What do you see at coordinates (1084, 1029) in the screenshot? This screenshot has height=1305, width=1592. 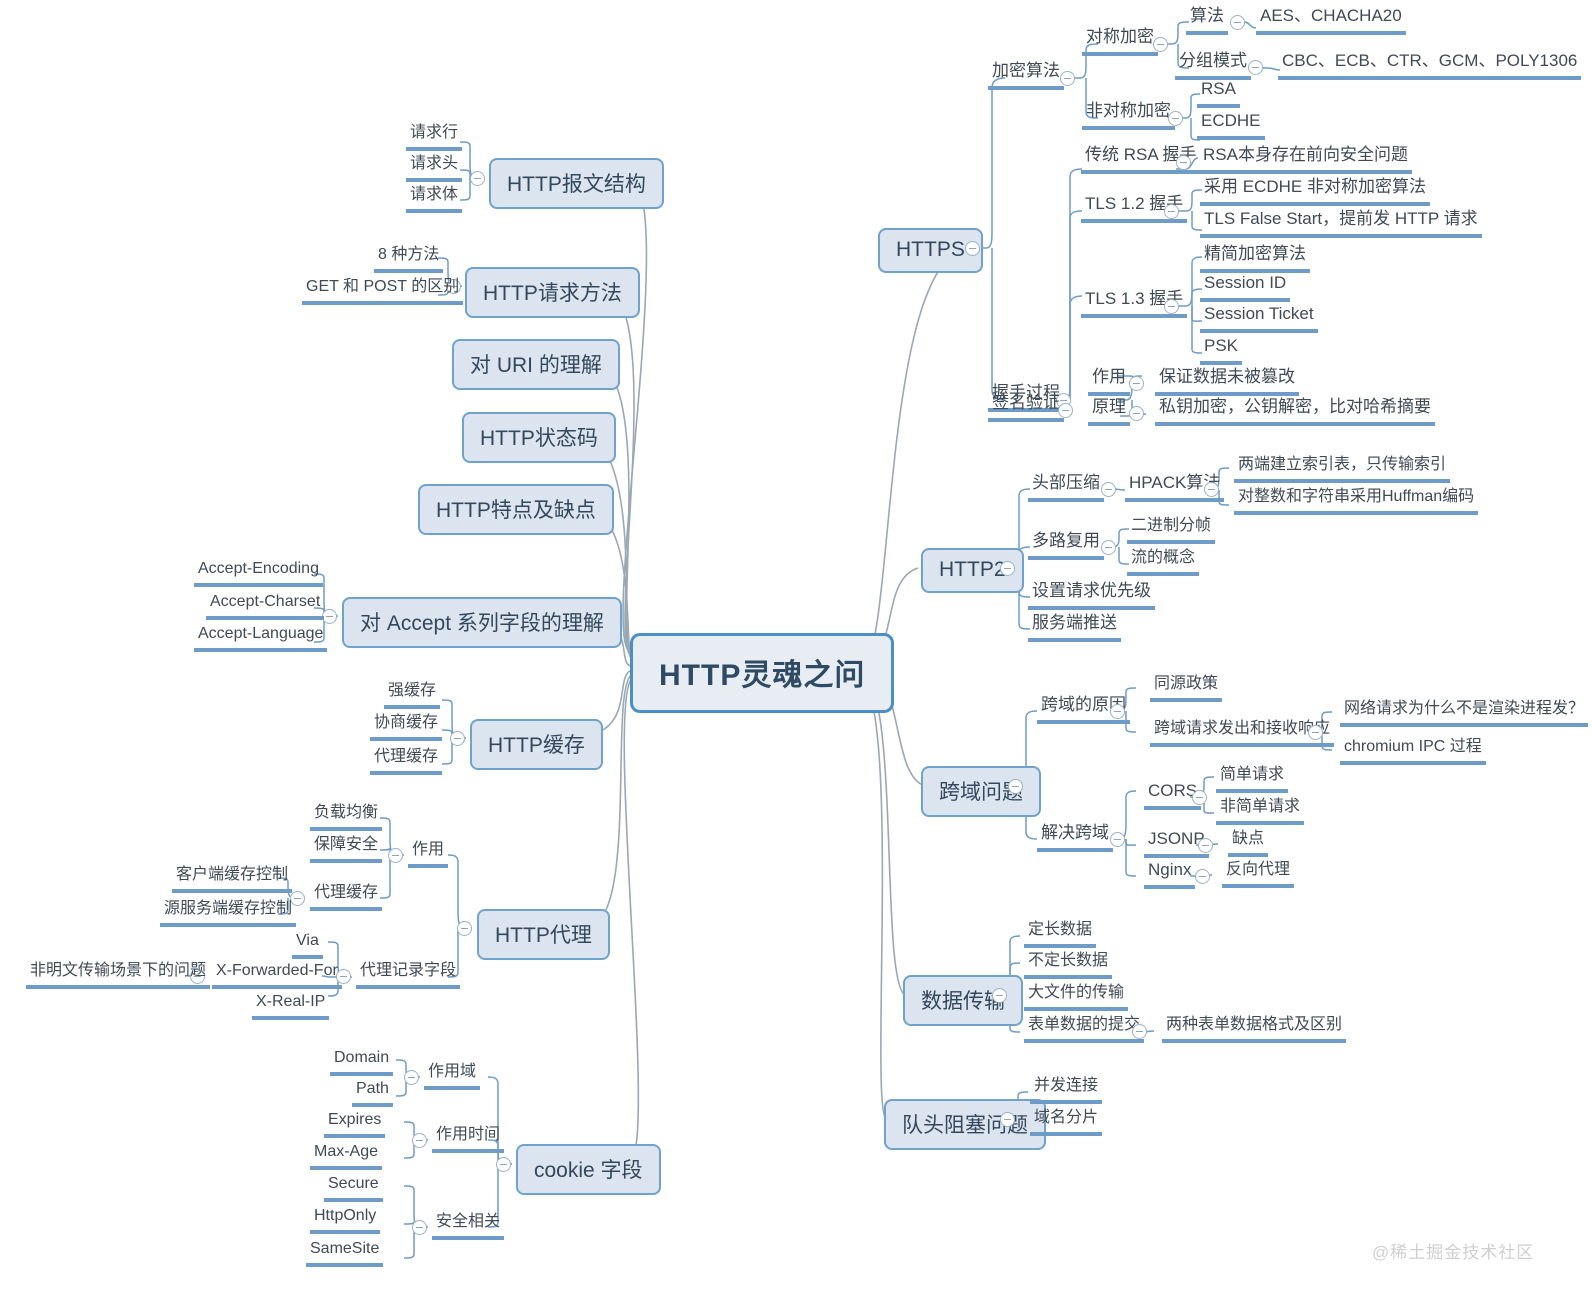 I see `node-form-submission: 表单数据的提交` at bounding box center [1084, 1029].